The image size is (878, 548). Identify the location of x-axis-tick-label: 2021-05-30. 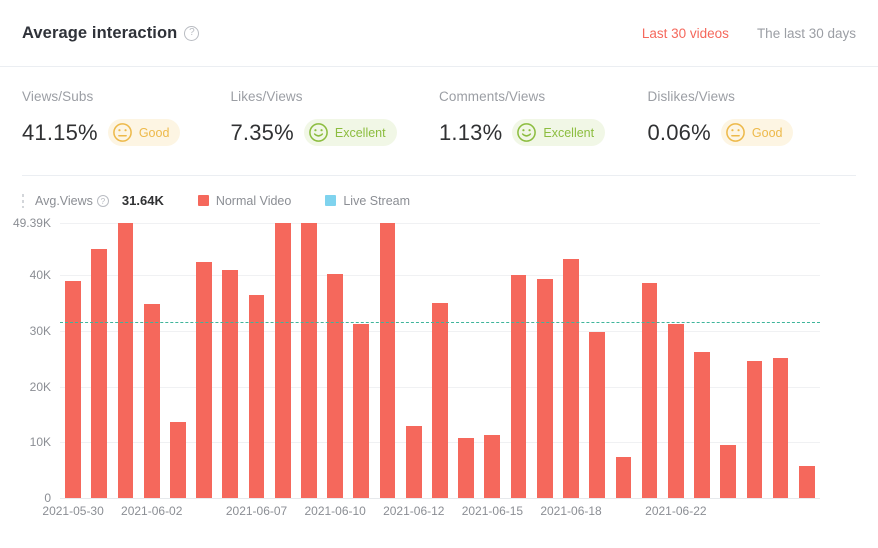
(73, 511).